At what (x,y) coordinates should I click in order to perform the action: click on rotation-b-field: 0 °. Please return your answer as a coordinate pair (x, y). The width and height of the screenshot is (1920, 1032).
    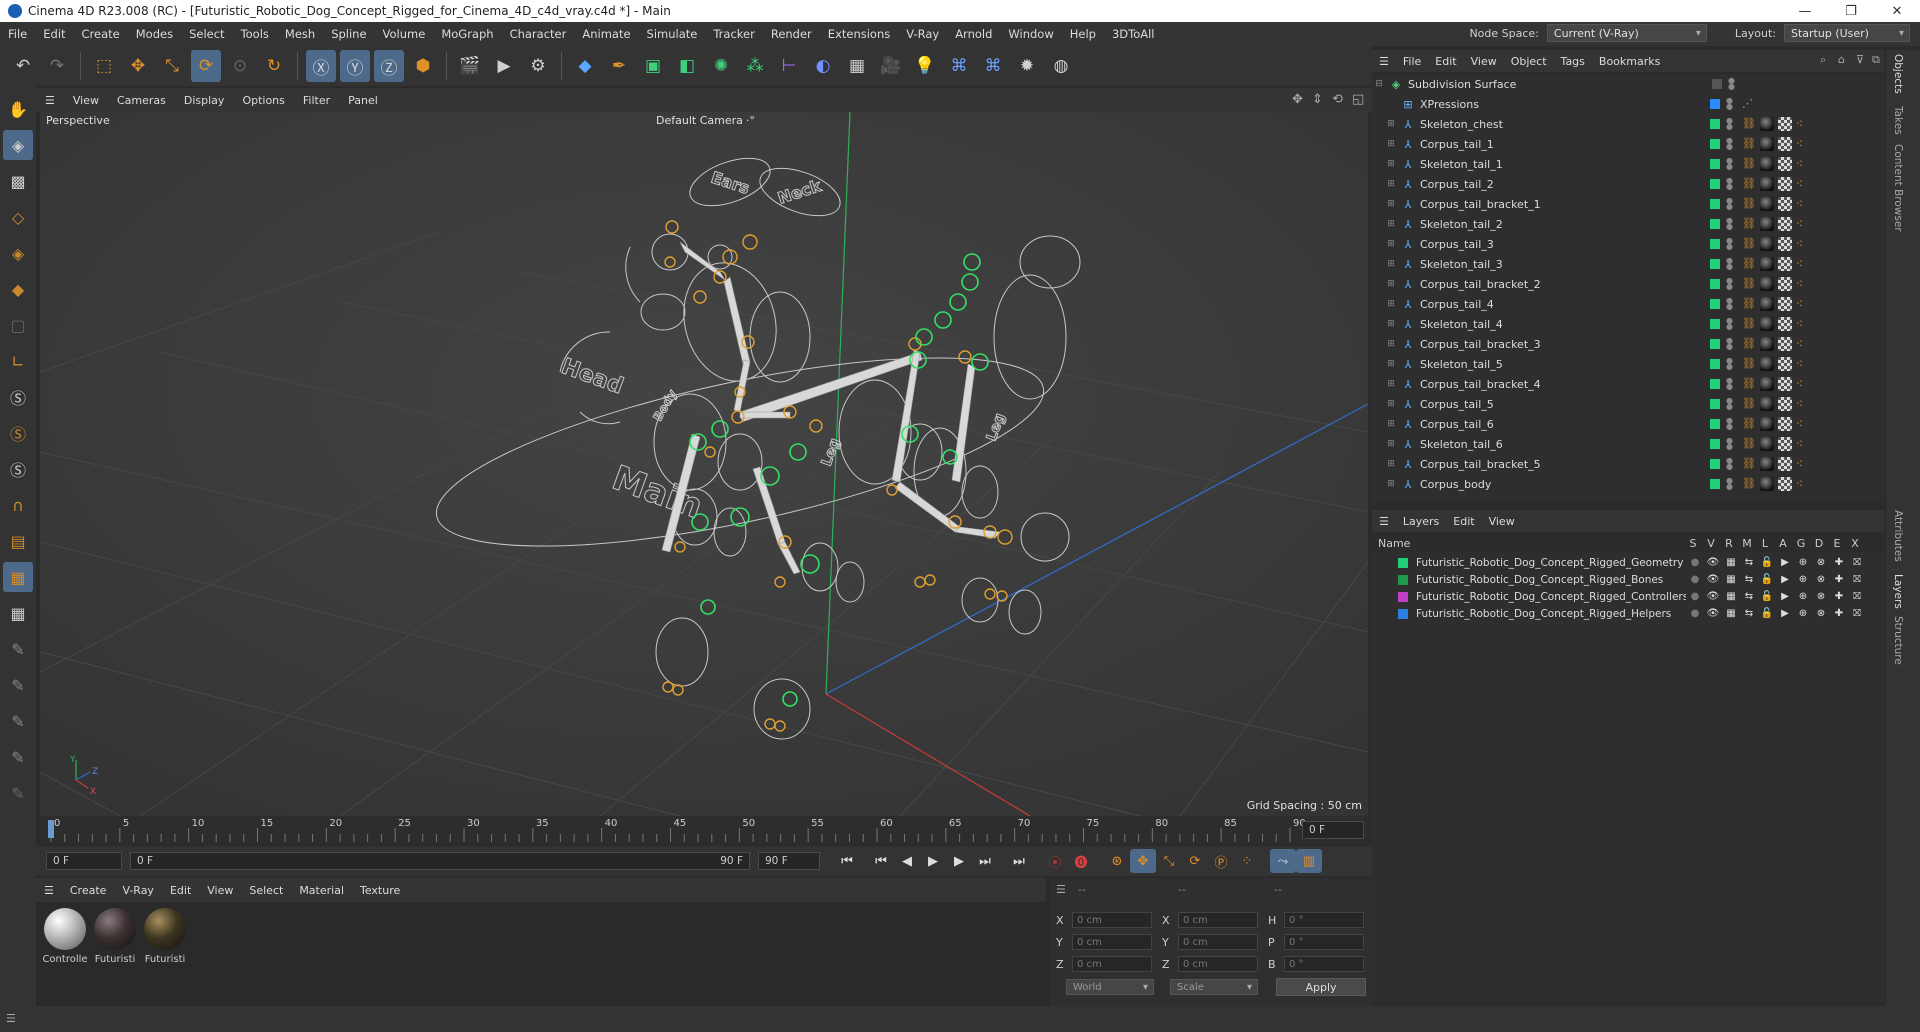
    Looking at the image, I should click on (1324, 964).